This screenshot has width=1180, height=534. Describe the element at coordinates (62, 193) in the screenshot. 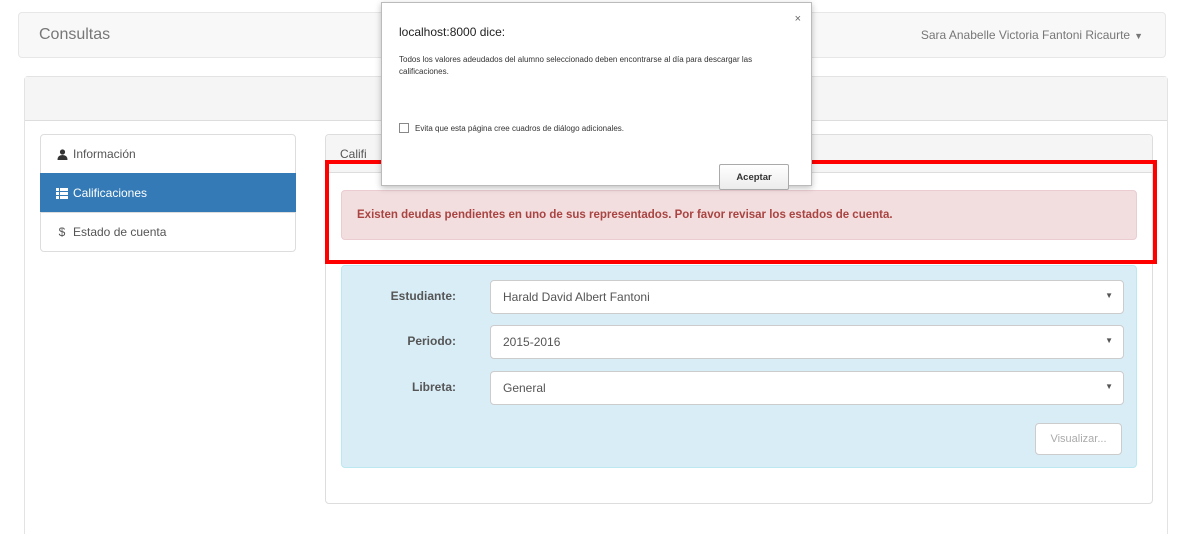

I see `list-icon` at that location.